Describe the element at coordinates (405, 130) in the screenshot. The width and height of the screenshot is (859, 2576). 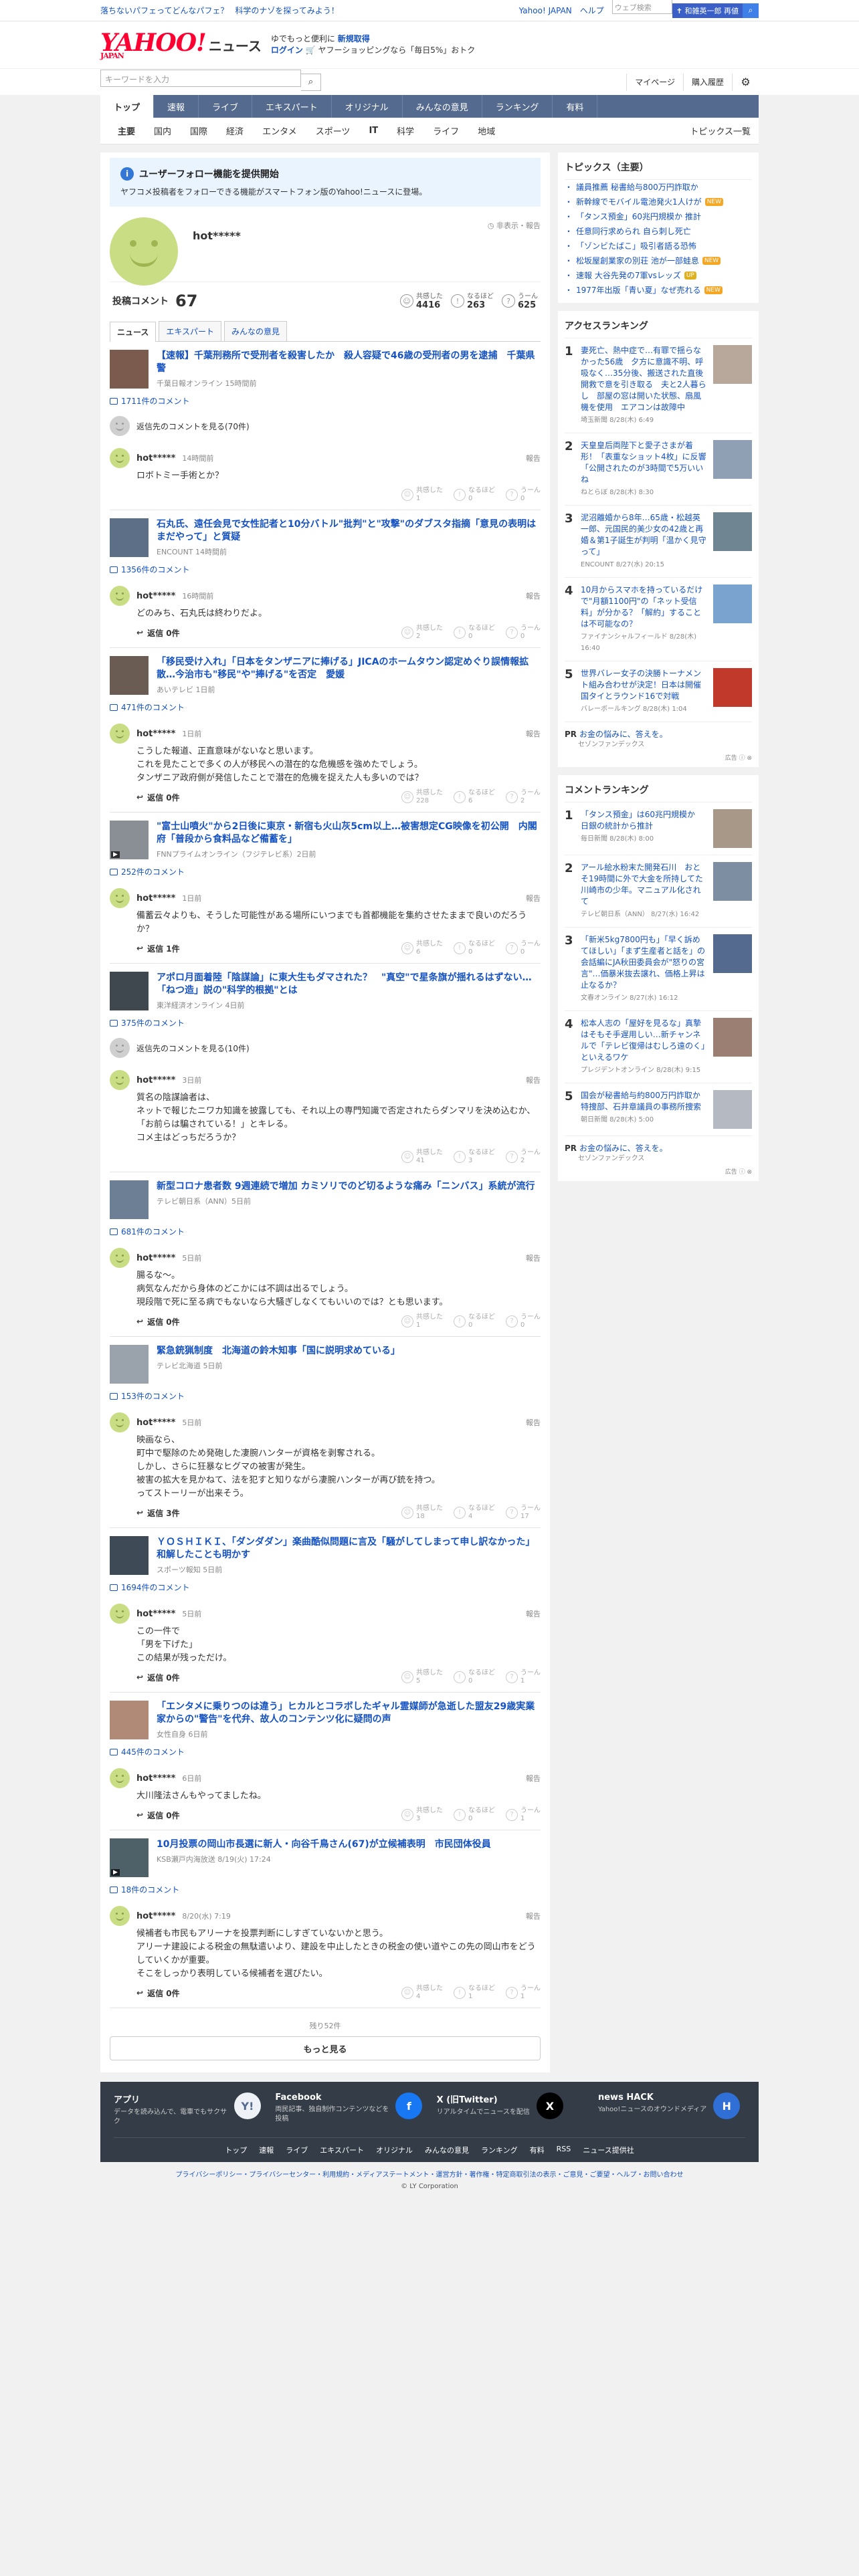
I see `subnav-science: 科学` at that location.